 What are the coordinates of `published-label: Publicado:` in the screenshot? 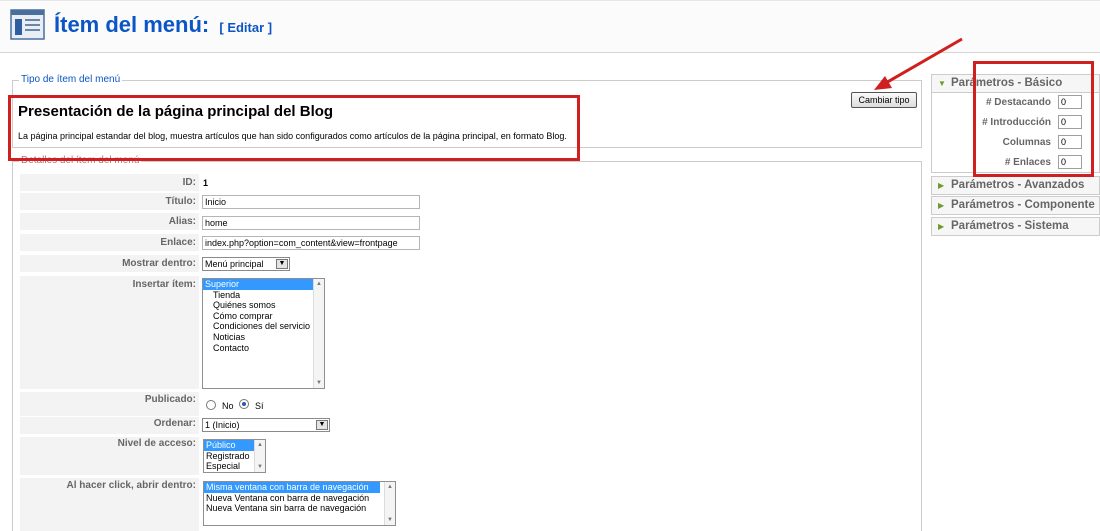 It's located at (109, 404).